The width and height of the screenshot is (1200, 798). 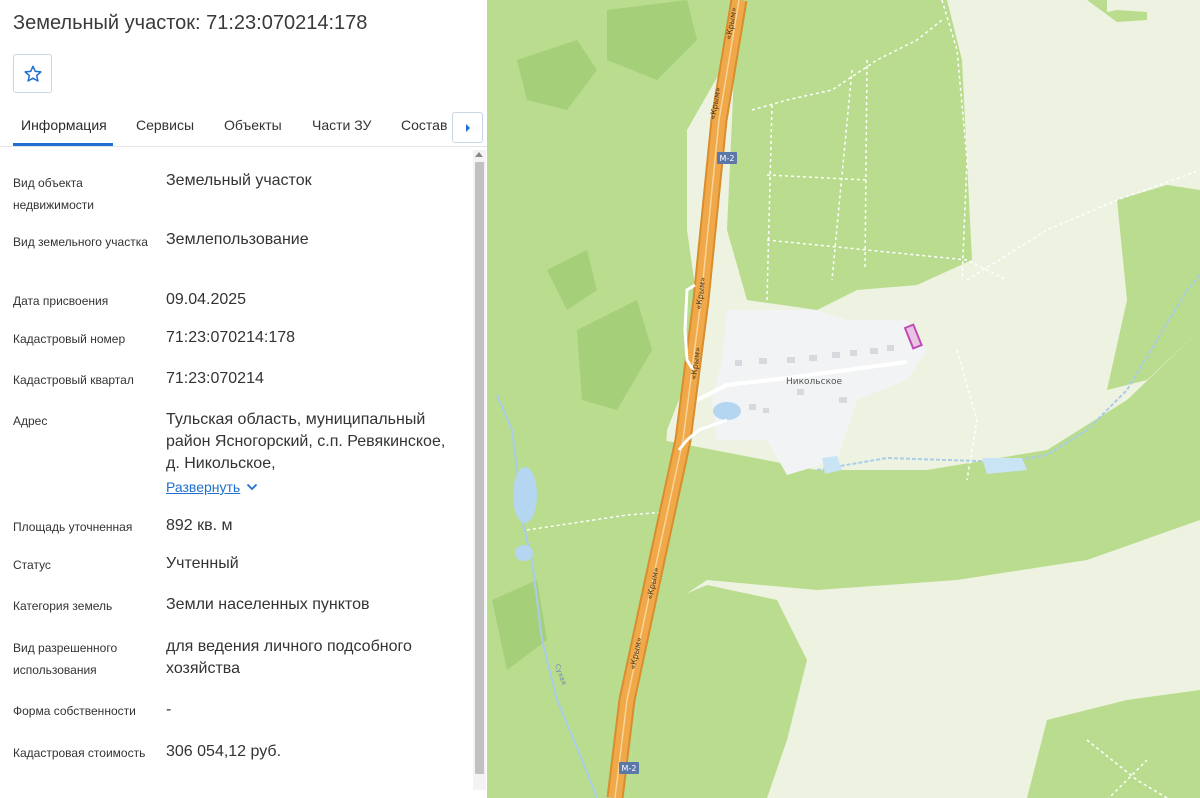 What do you see at coordinates (74, 711) in the screenshot?
I see `label-ownership: Форма собственности` at bounding box center [74, 711].